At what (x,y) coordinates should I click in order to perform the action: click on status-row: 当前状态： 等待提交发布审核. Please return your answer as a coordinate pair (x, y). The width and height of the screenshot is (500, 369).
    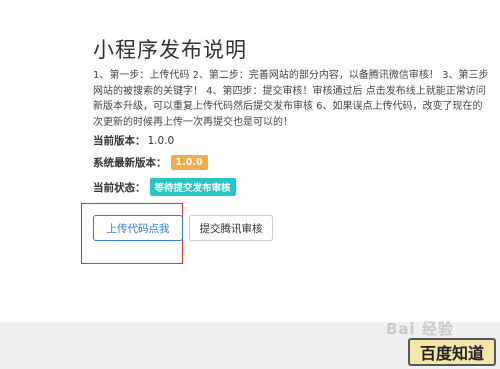
    Looking at the image, I should click on (164, 187).